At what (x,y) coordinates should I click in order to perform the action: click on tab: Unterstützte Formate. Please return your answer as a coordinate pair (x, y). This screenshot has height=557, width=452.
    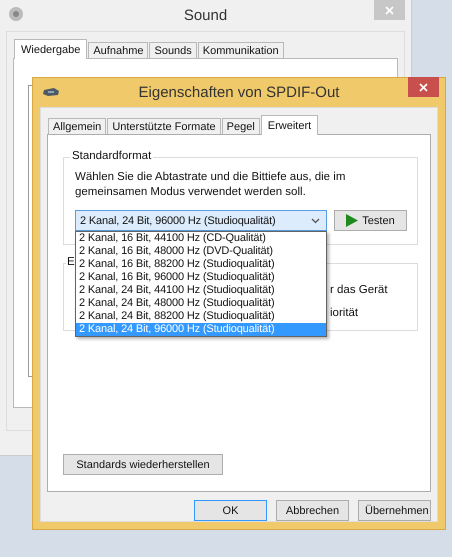
    Looking at the image, I should click on (164, 126).